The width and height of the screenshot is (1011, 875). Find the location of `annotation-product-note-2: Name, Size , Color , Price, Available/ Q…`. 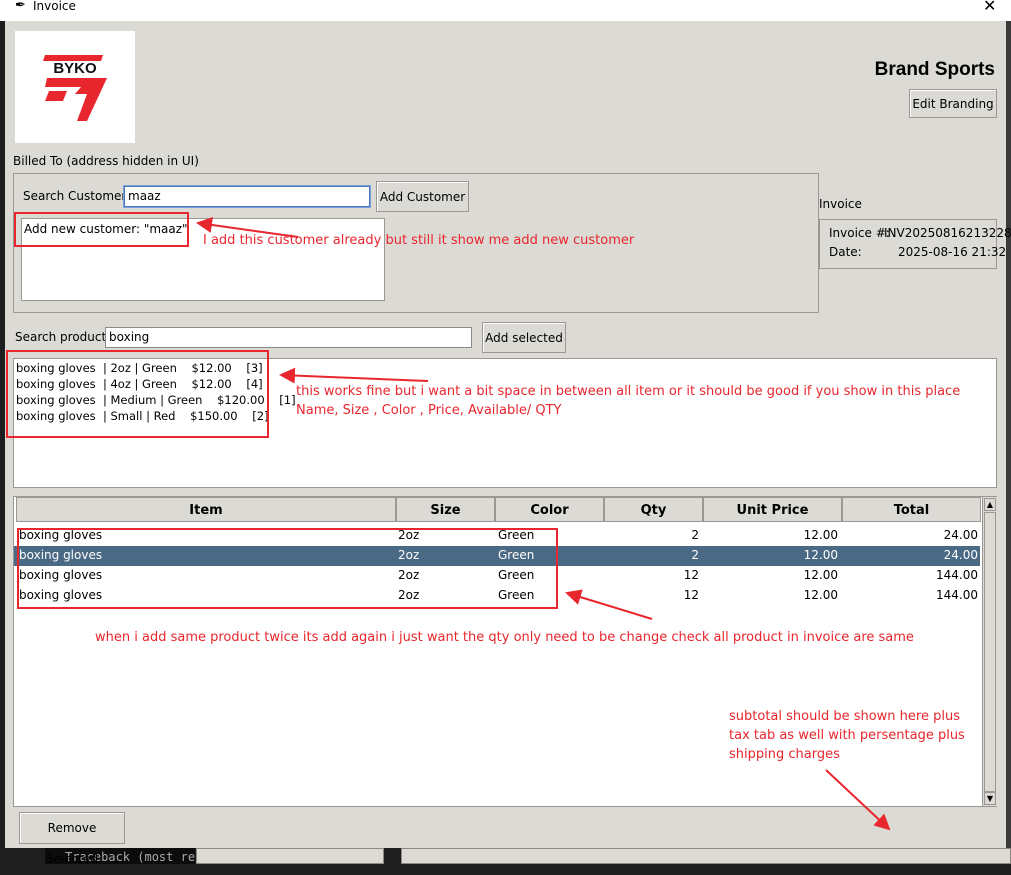

annotation-product-note-2: Name, Size , Color , Price, Available/ Q… is located at coordinates (429, 410).